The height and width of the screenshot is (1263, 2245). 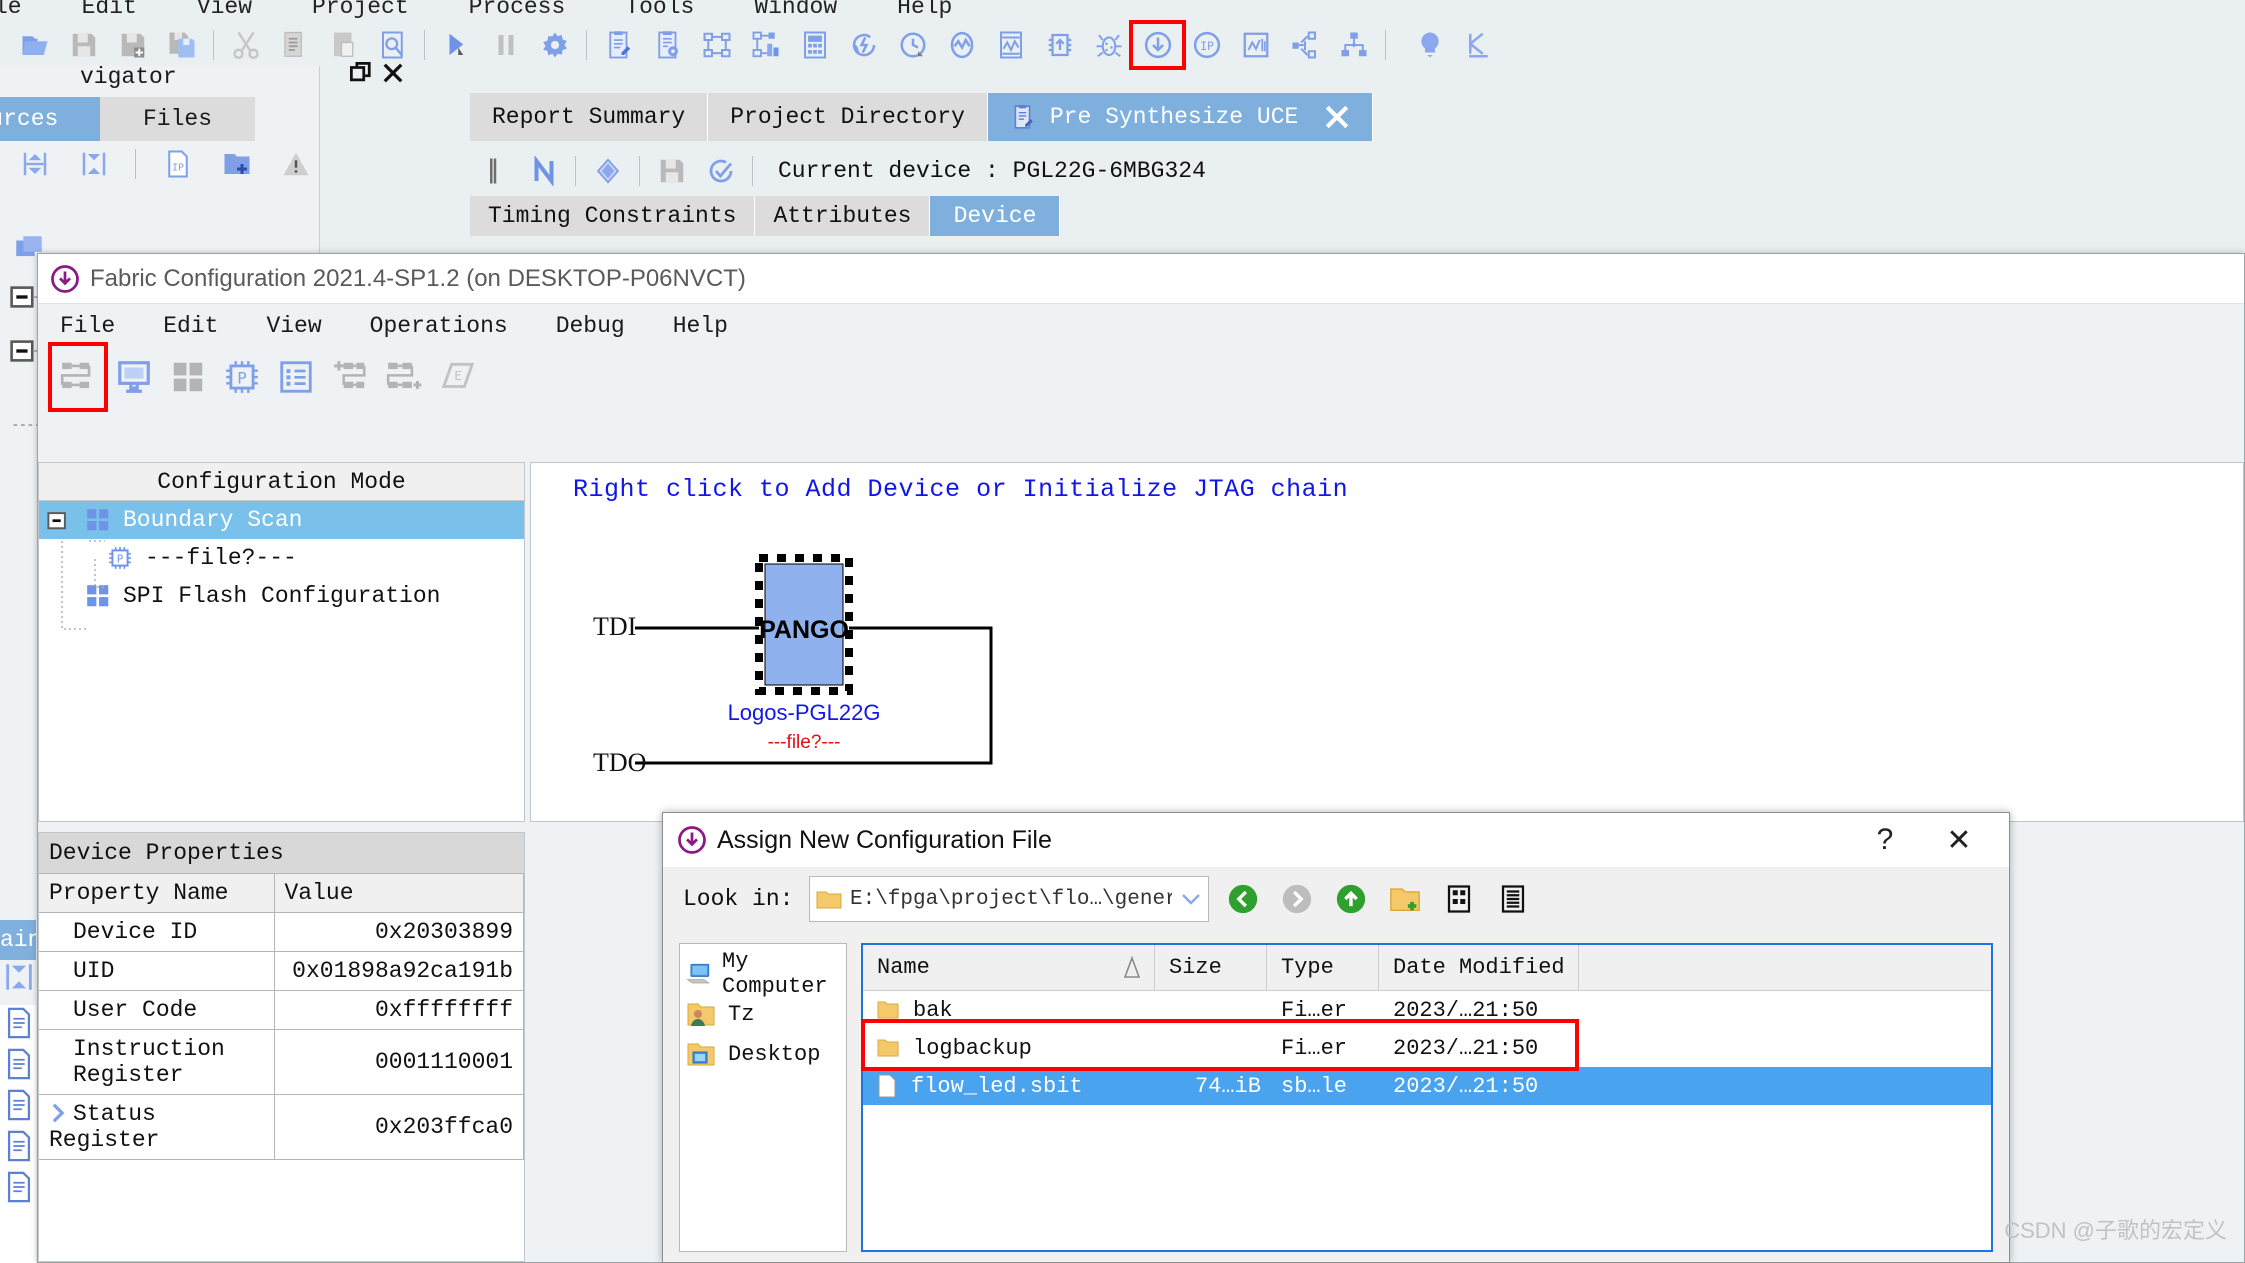 I want to click on table-row: UID 0x01898a92ca191b, so click(x=281, y=971).